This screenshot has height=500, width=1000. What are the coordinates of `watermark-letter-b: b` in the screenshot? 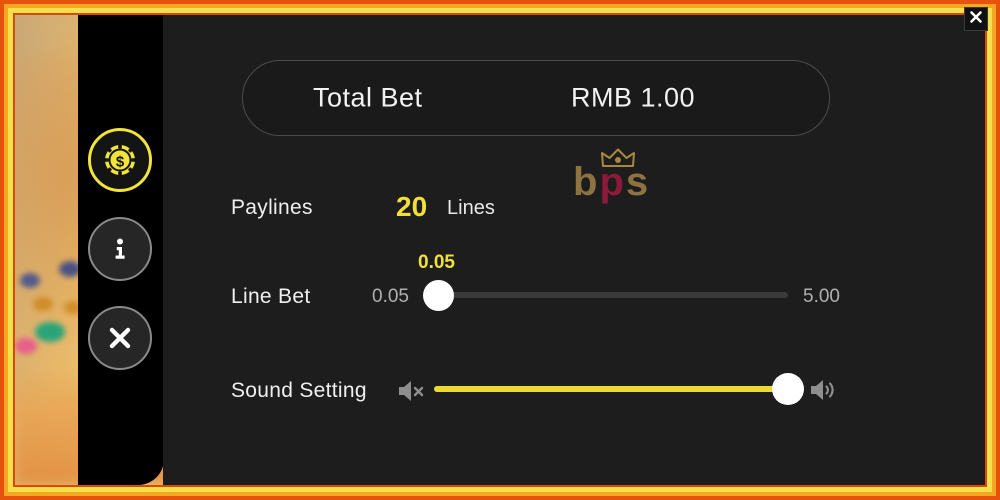 It's located at (586, 182).